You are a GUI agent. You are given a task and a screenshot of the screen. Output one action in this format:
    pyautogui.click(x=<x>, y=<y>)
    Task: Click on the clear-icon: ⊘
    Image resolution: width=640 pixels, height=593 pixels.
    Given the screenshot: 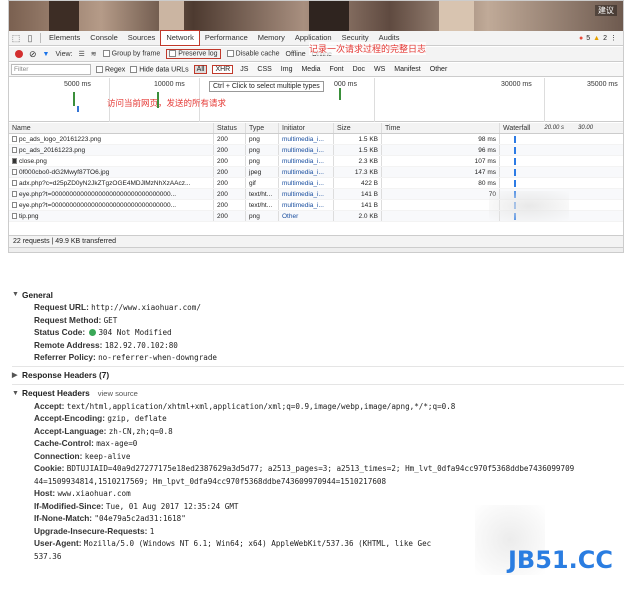 What is the action you would take?
    pyautogui.click(x=33, y=54)
    